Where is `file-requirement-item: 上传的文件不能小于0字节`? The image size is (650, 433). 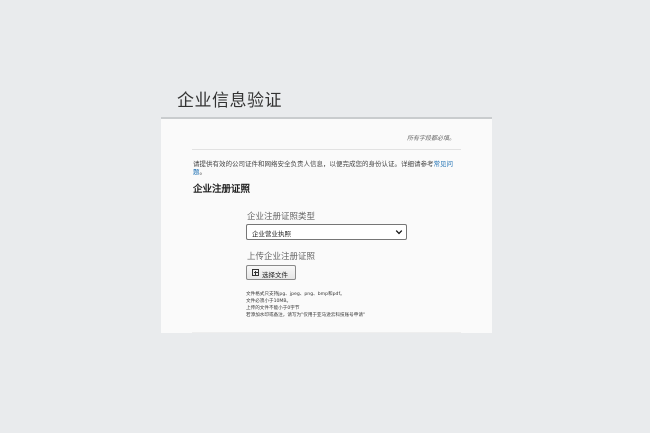
file-requirement-item: 上传的文件不能小于0字节 is located at coordinates (273, 308).